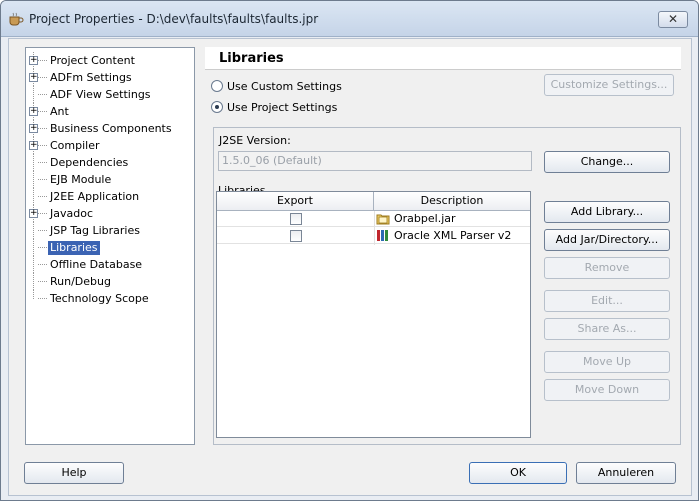 This screenshot has width=699, height=501. I want to click on tree-item-business-components: + Business Components, so click(110, 128).